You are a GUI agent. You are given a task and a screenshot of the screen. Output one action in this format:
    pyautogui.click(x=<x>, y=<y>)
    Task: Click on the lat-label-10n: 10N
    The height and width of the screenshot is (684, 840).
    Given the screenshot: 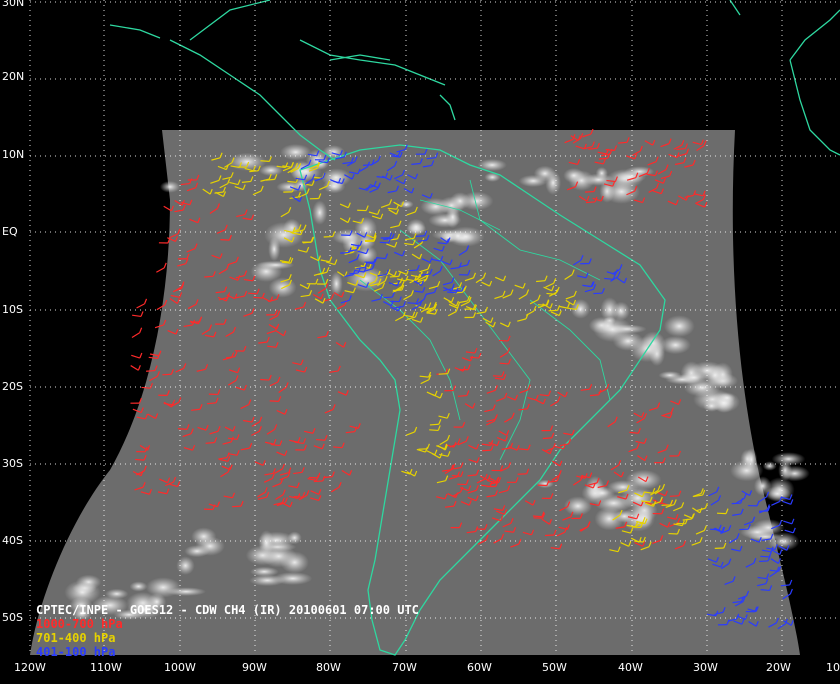 What is the action you would take?
    pyautogui.click(x=13, y=155)
    